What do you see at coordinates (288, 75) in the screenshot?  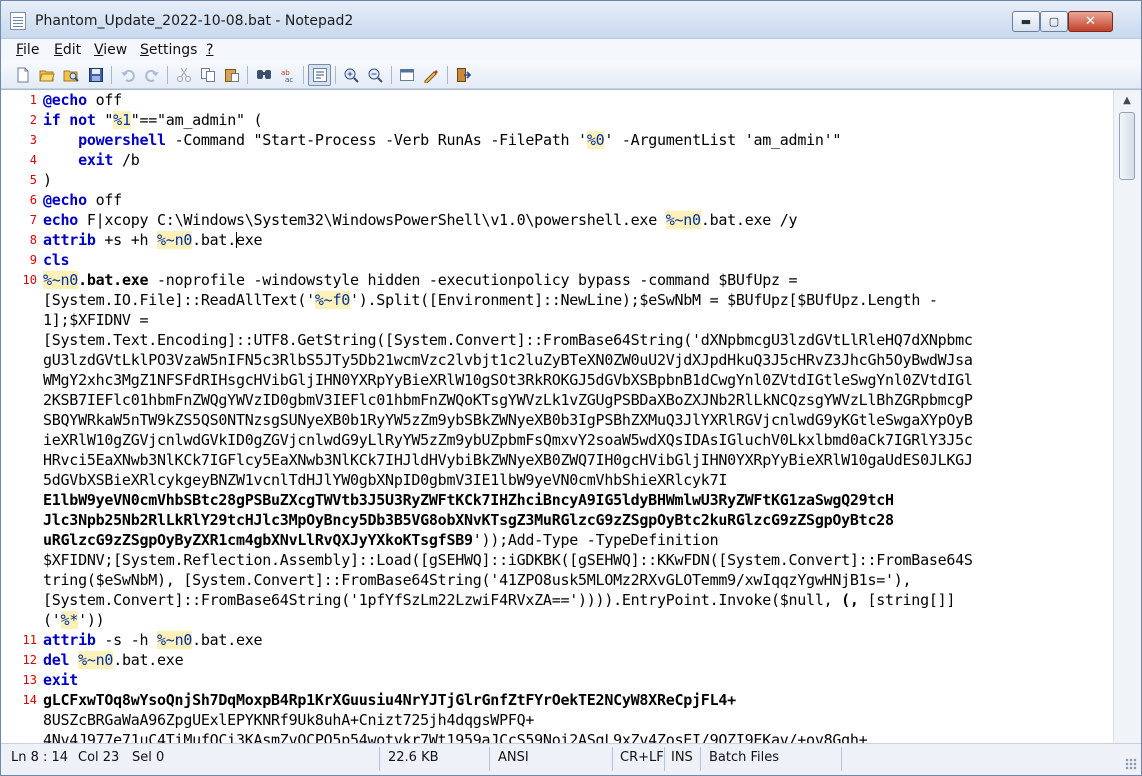 I see `replace-icon: abac` at bounding box center [288, 75].